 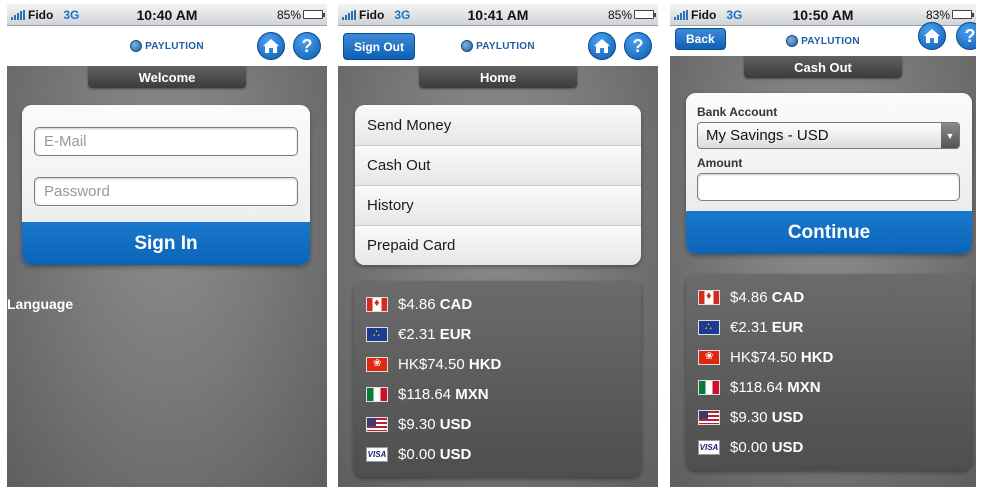 I want to click on back-button: Back, so click(x=700, y=39).